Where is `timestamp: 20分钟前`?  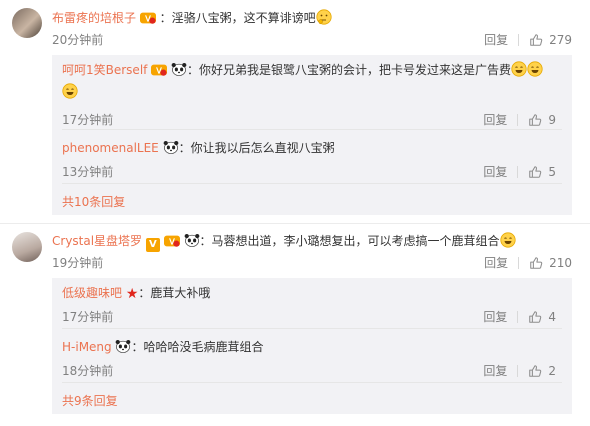
timestamp: 20分钟前 is located at coordinates (78, 40).